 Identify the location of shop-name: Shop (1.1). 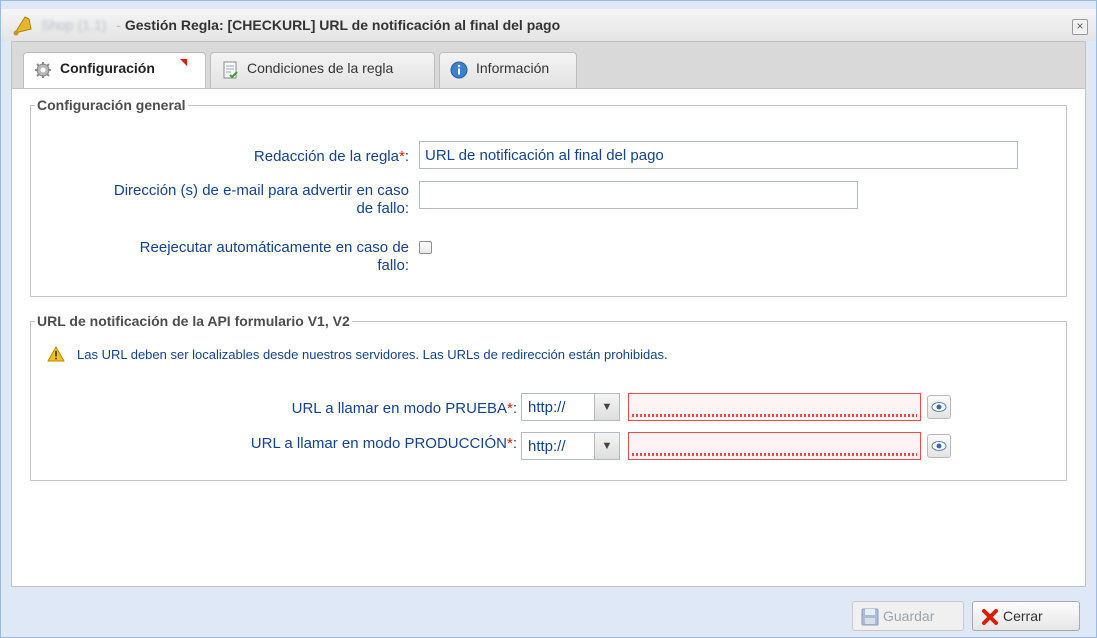
(74, 25).